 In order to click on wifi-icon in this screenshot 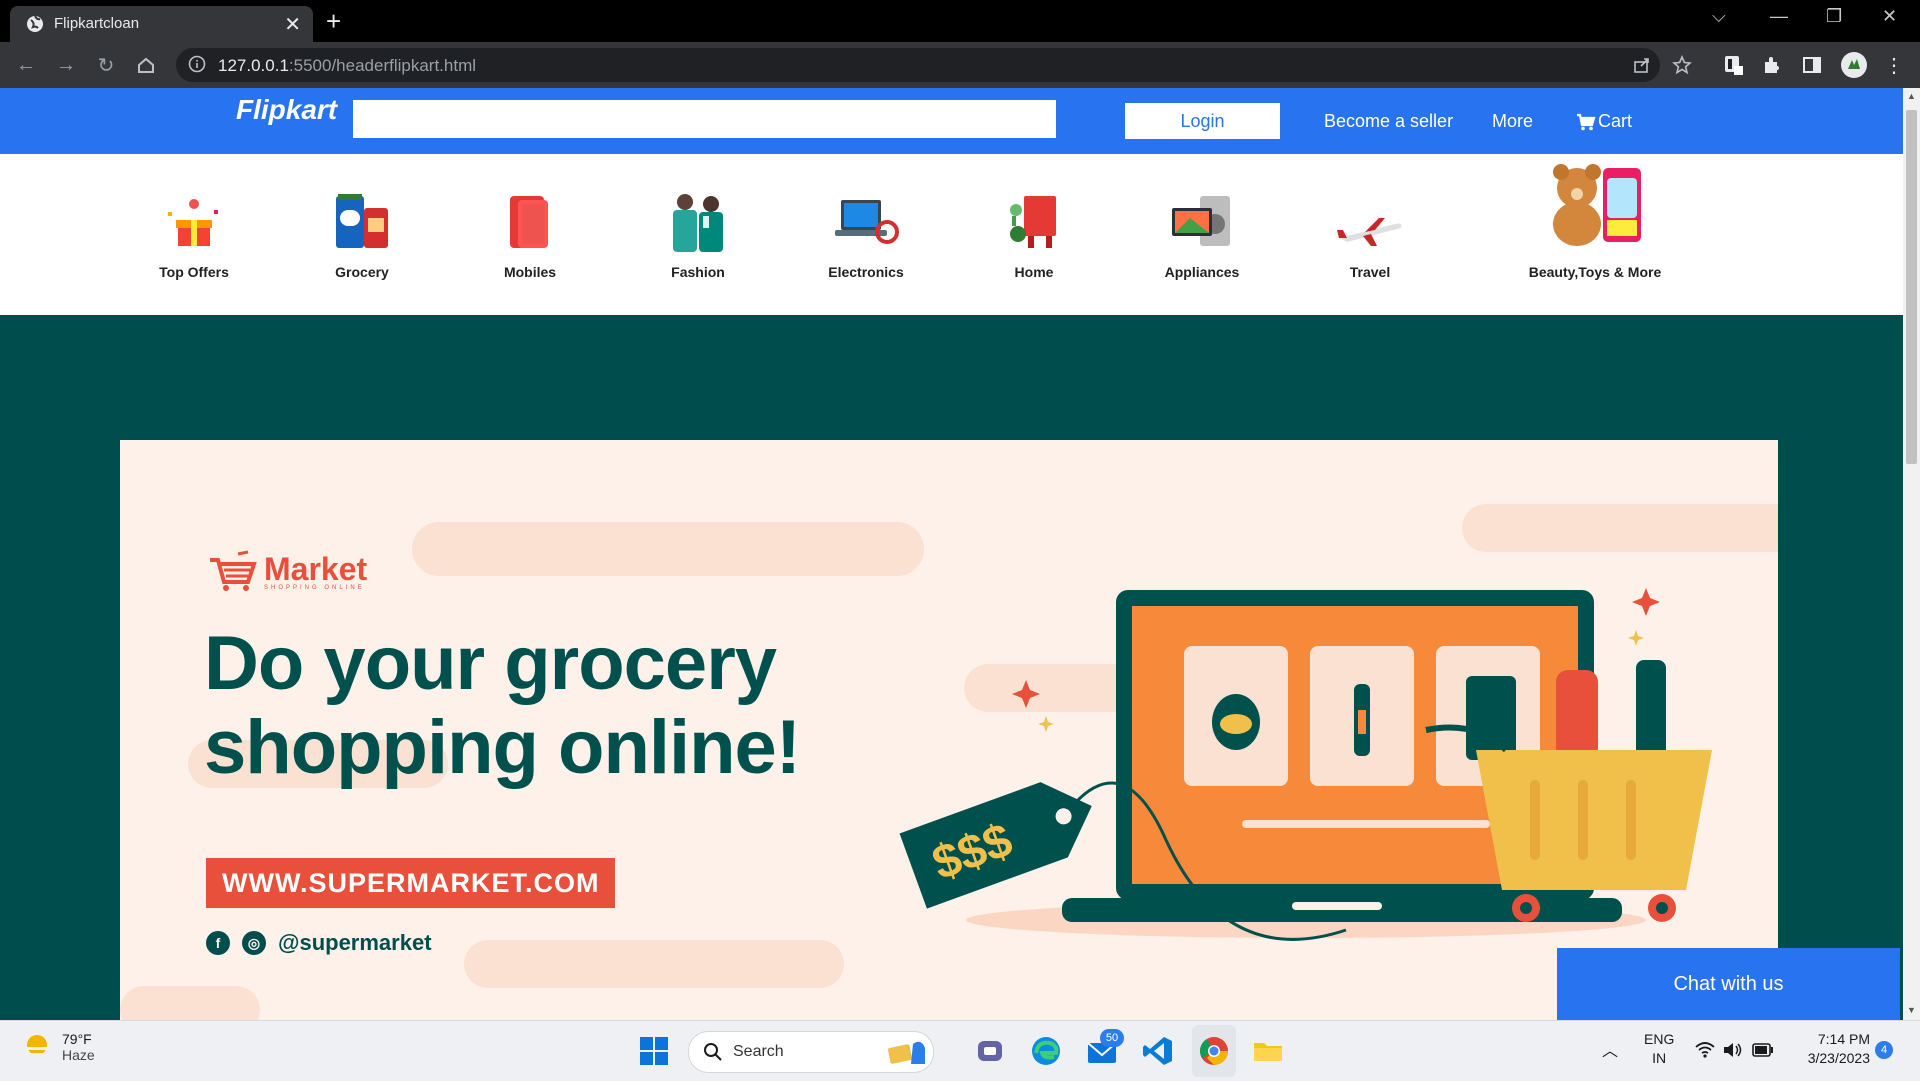, I will do `click(1705, 1050)`.